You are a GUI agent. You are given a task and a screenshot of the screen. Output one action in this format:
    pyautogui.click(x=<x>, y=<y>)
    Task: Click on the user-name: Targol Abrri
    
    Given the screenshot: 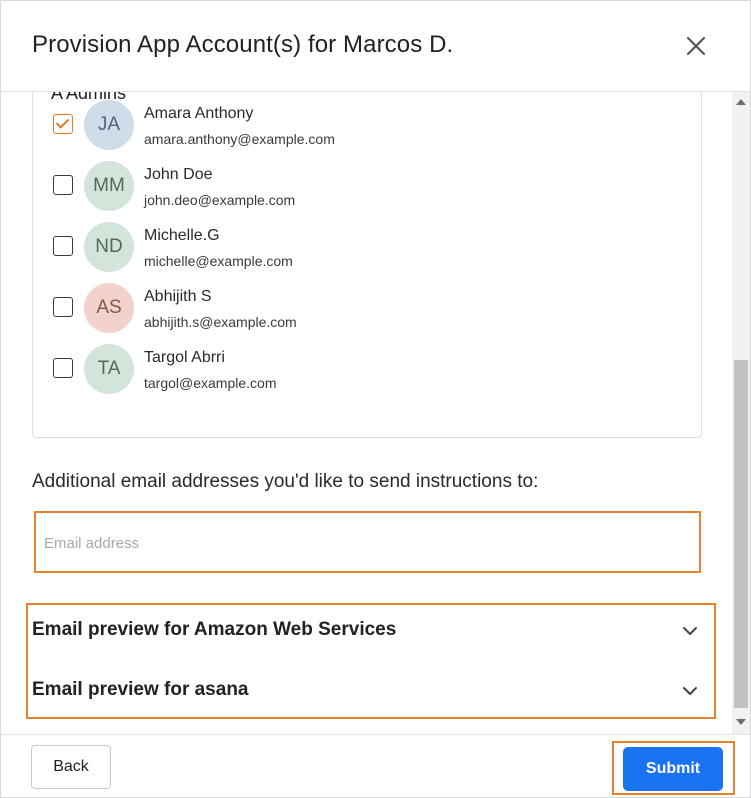 What is the action you would take?
    pyautogui.click(x=184, y=357)
    